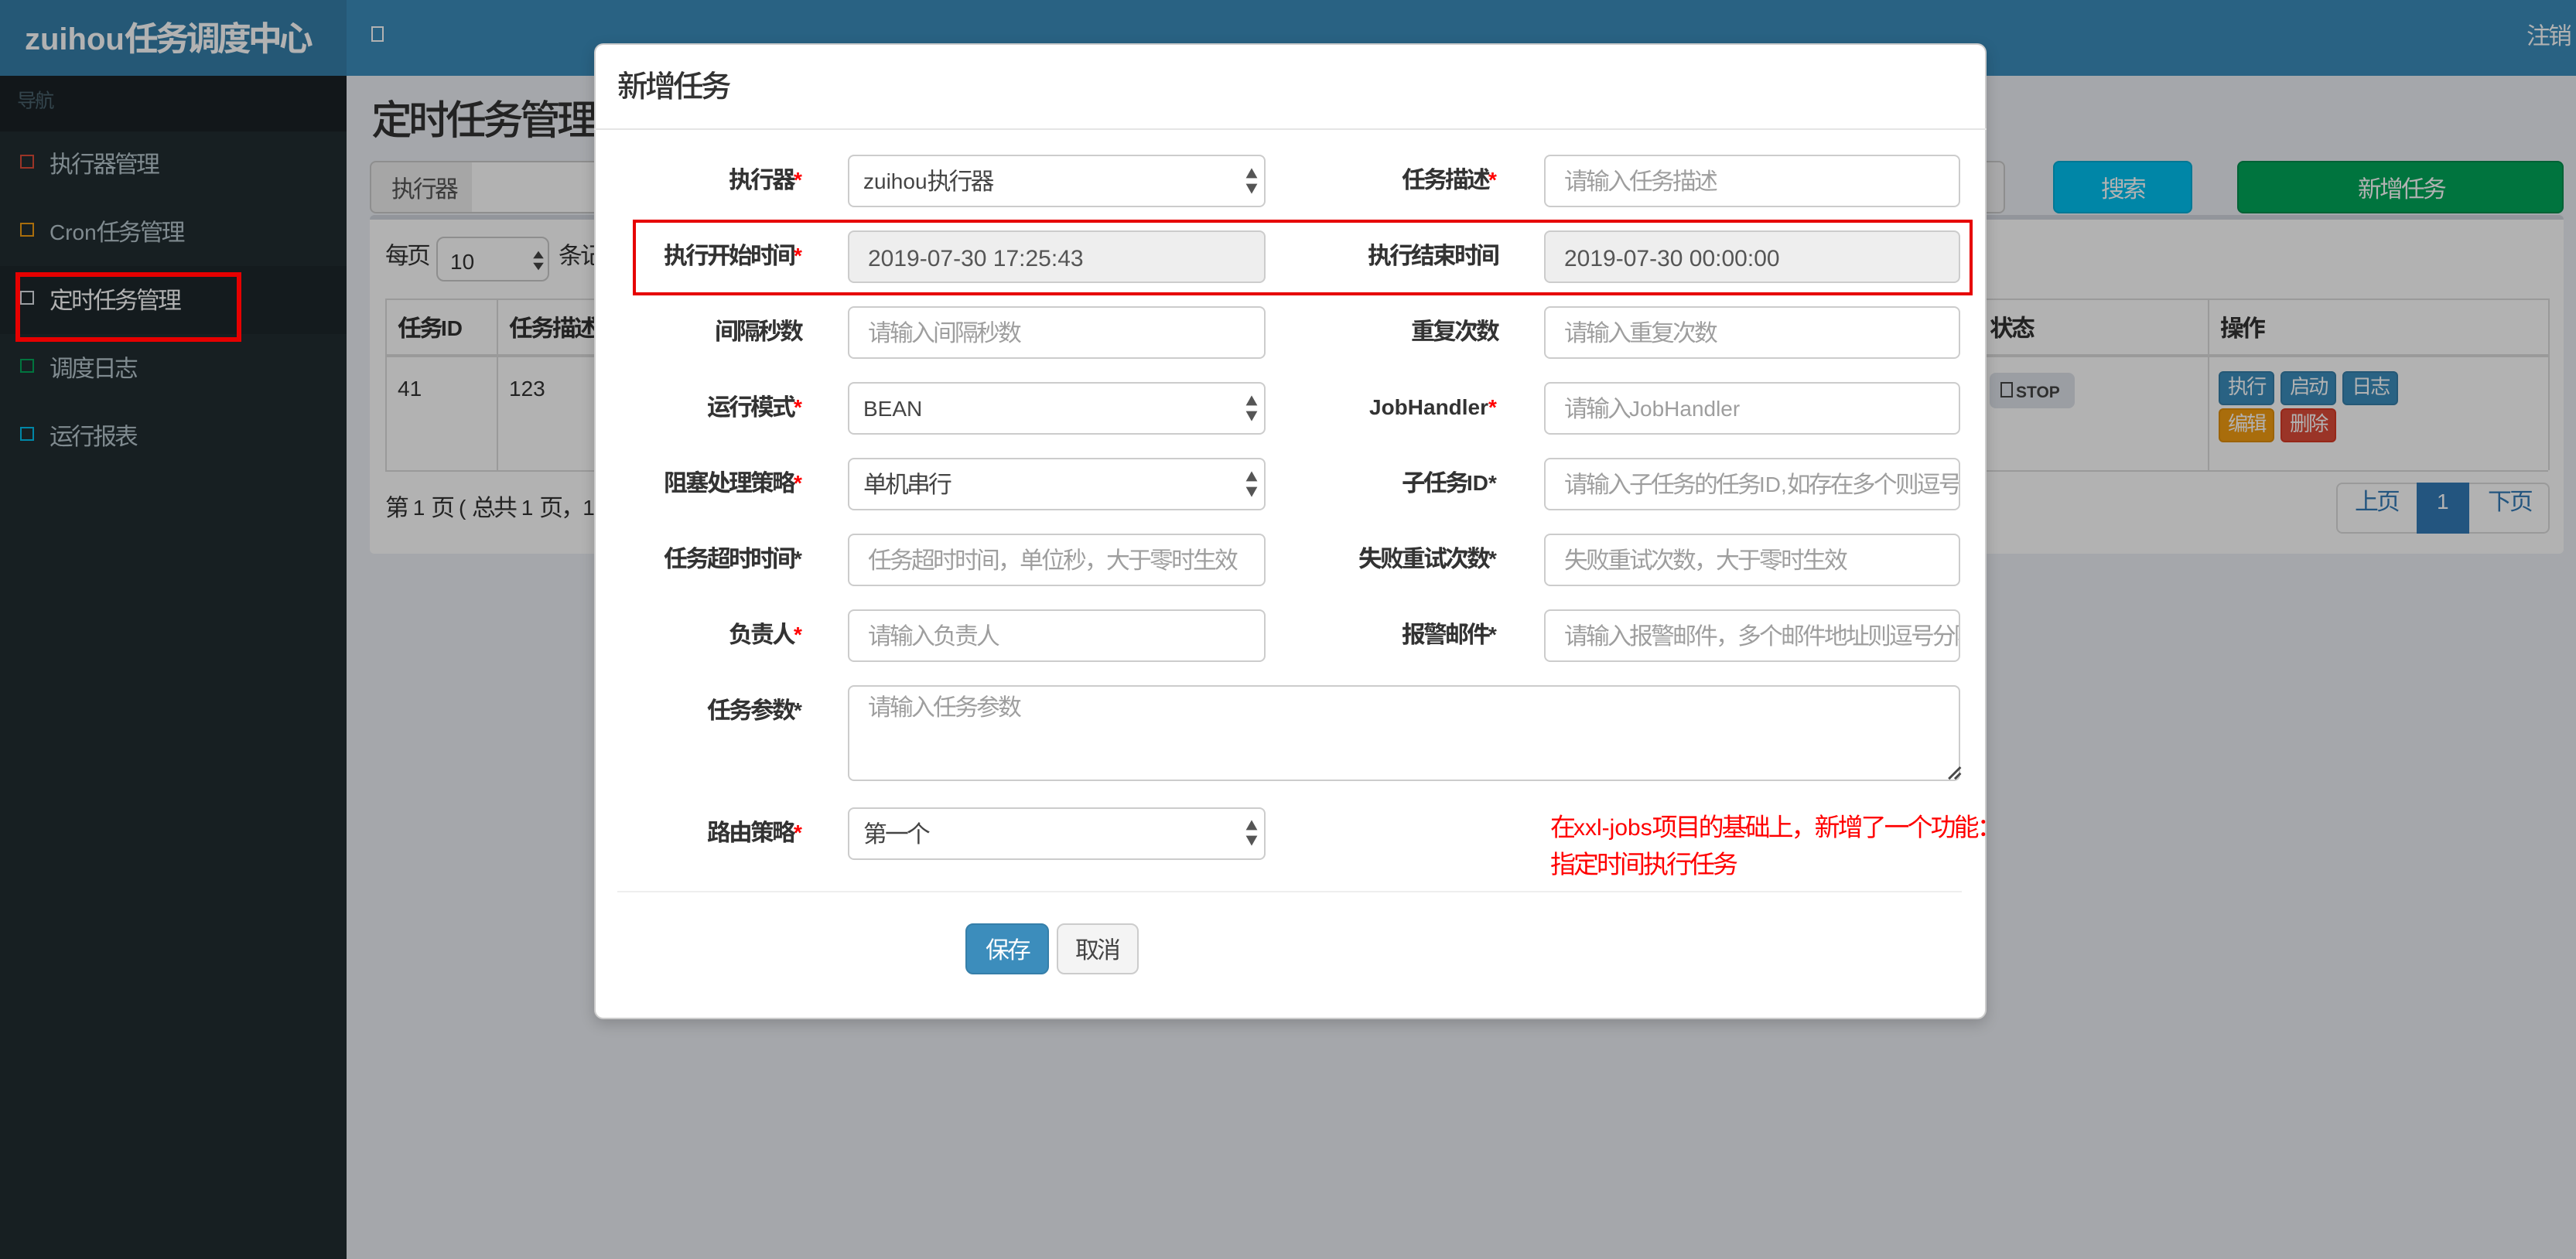  I want to click on svg-text: BEAN, so click(892, 409).